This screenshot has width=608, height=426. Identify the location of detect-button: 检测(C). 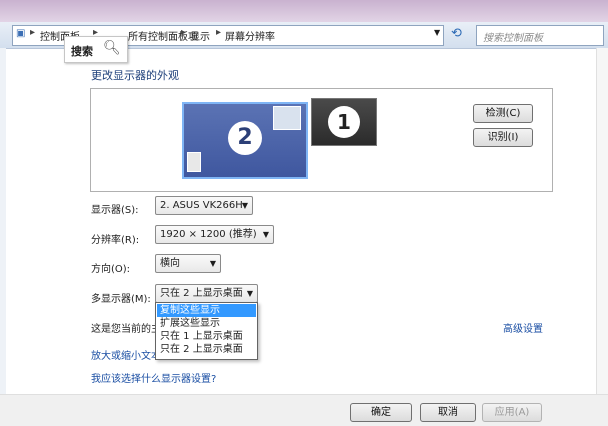
(503, 113).